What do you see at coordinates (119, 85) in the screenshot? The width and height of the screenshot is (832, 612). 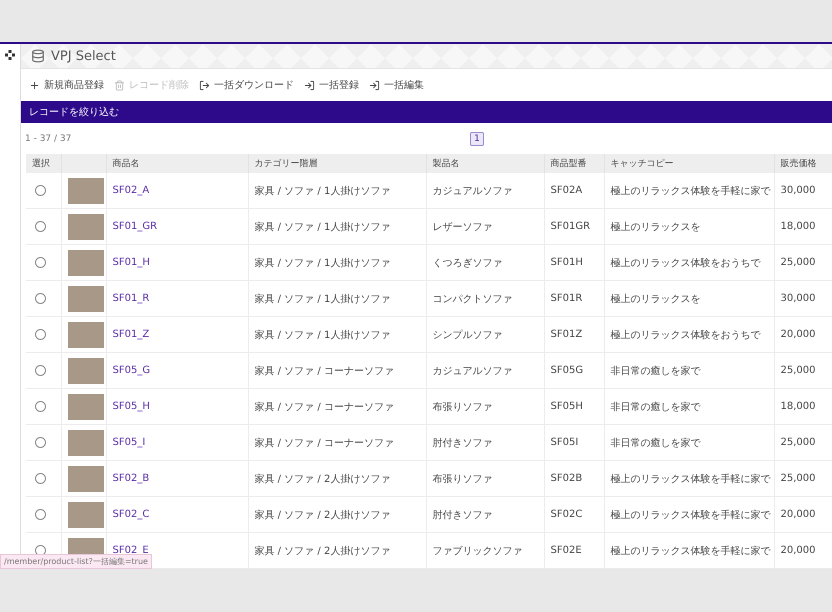 I see `trash-icon` at bounding box center [119, 85].